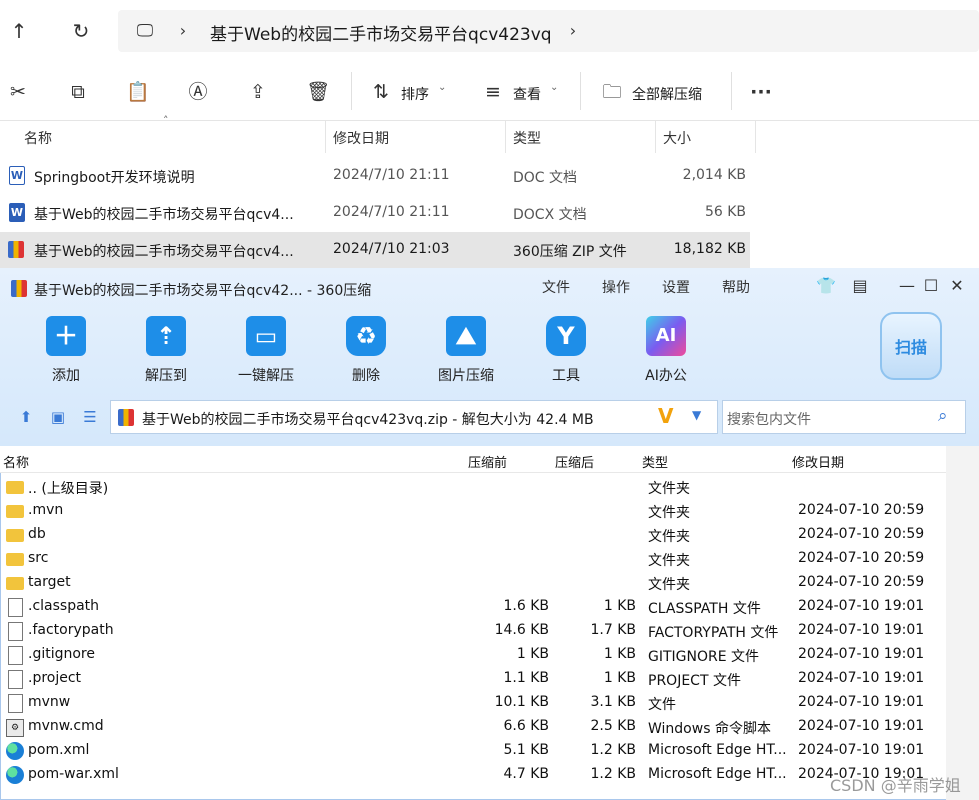 The width and height of the screenshot is (979, 800). What do you see at coordinates (258, 92) in the screenshot?
I see `share-icon: ⇪` at bounding box center [258, 92].